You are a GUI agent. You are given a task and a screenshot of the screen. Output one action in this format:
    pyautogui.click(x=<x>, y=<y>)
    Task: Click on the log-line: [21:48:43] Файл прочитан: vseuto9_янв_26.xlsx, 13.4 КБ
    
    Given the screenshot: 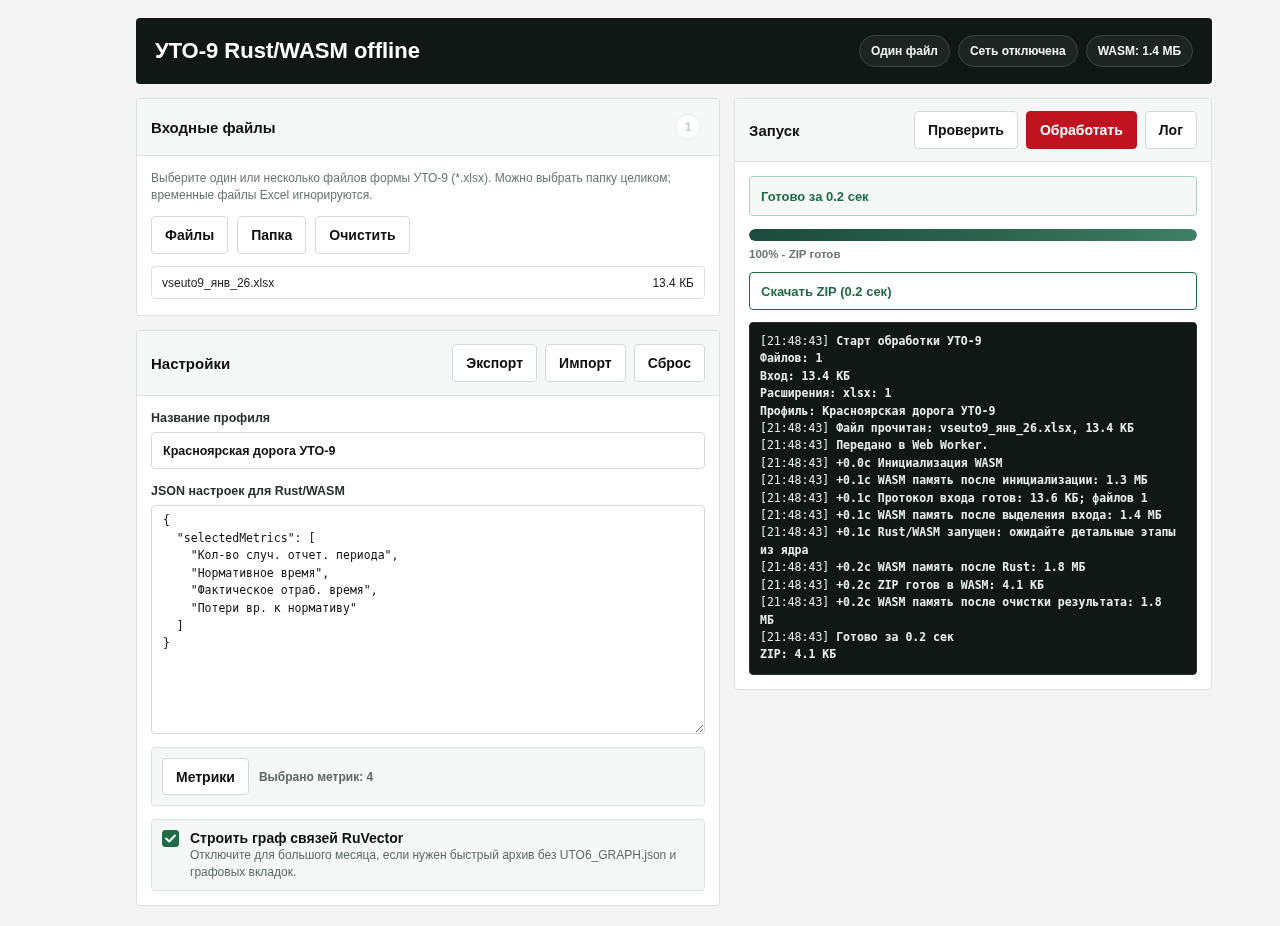 What is the action you would take?
    pyautogui.click(x=947, y=429)
    